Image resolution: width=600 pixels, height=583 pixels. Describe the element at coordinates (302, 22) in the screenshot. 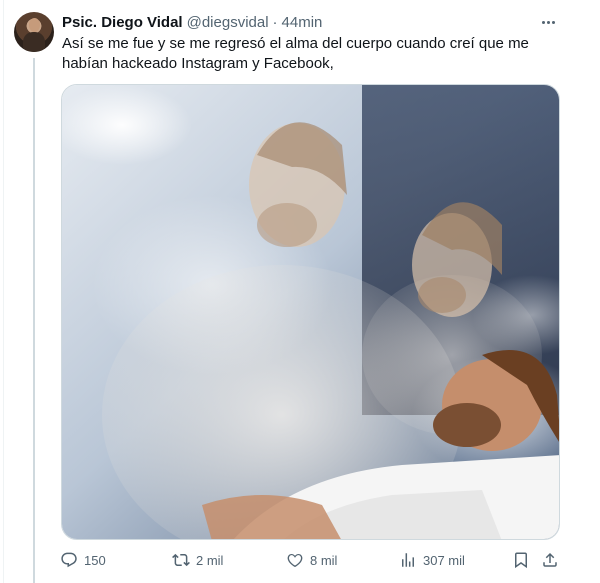

I see `tweet-time: 44min` at that location.